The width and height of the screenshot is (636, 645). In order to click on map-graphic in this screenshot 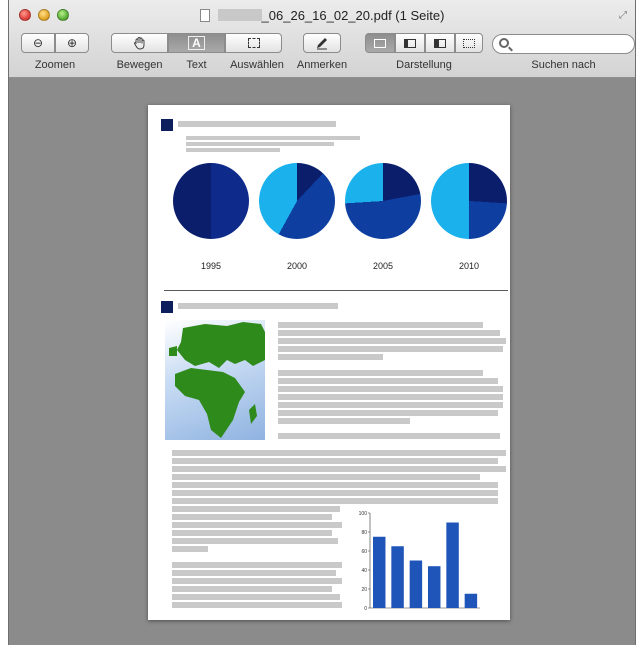, I will do `click(217, 380)`.